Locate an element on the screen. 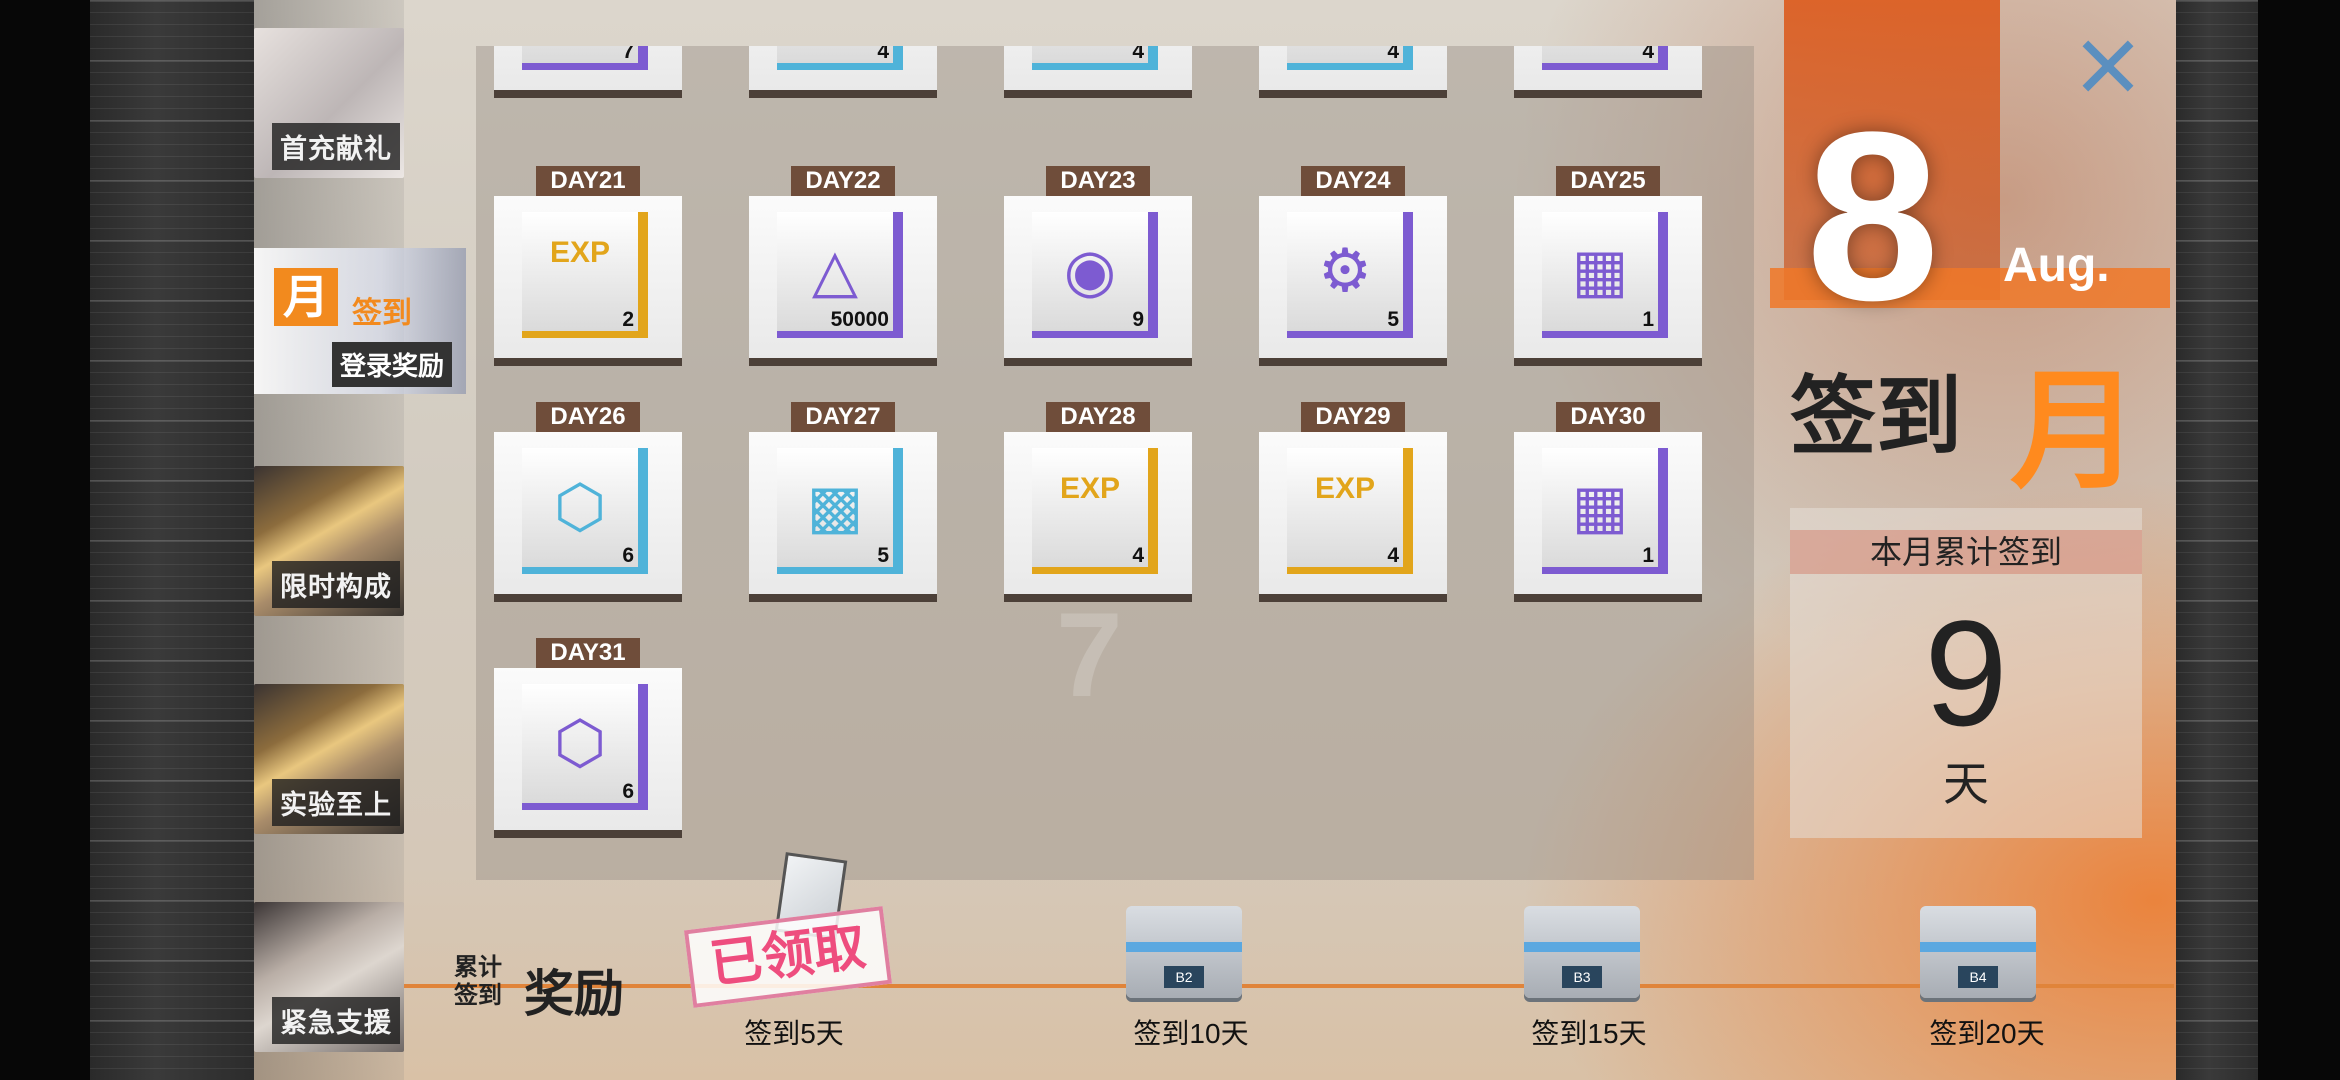 This screenshot has height=1080, width=2340. chest-icon: B2 is located at coordinates (1184, 952).